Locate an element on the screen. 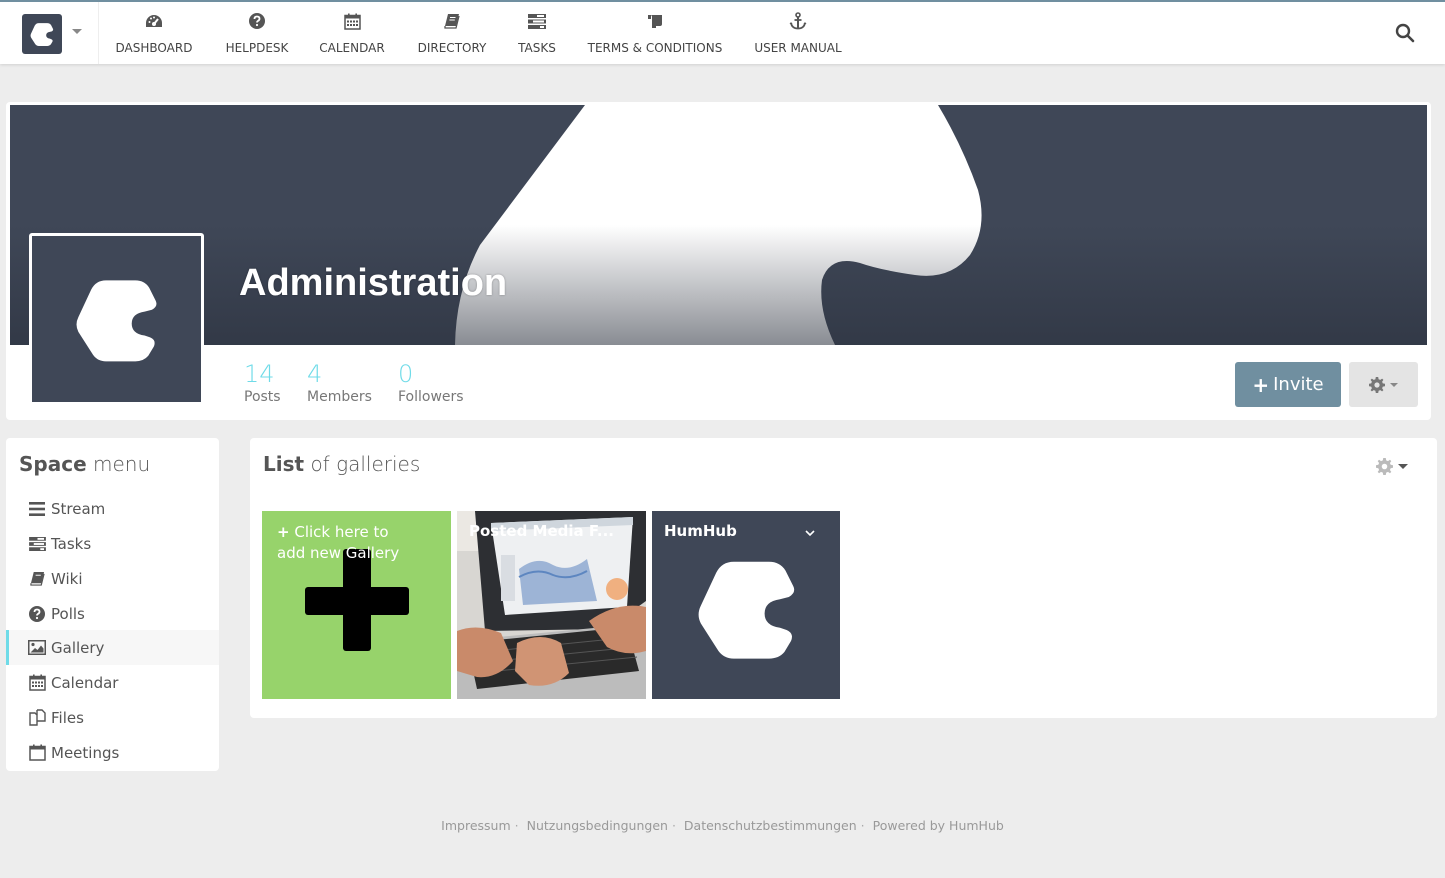 The width and height of the screenshot is (1445, 878). dashboard-icon is located at coordinates (154, 21).